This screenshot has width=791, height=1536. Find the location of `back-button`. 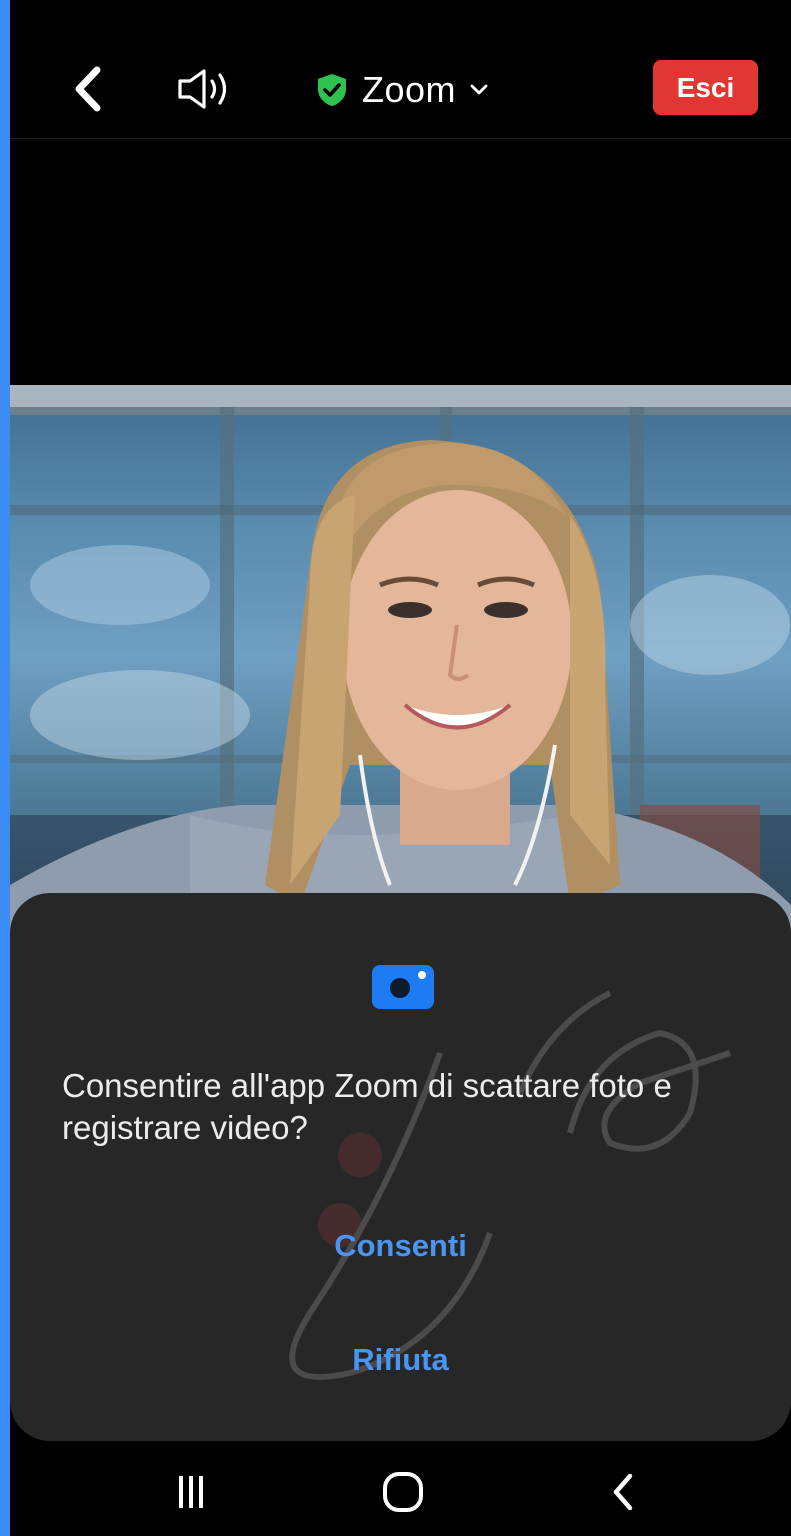

back-button is located at coordinates (88, 89).